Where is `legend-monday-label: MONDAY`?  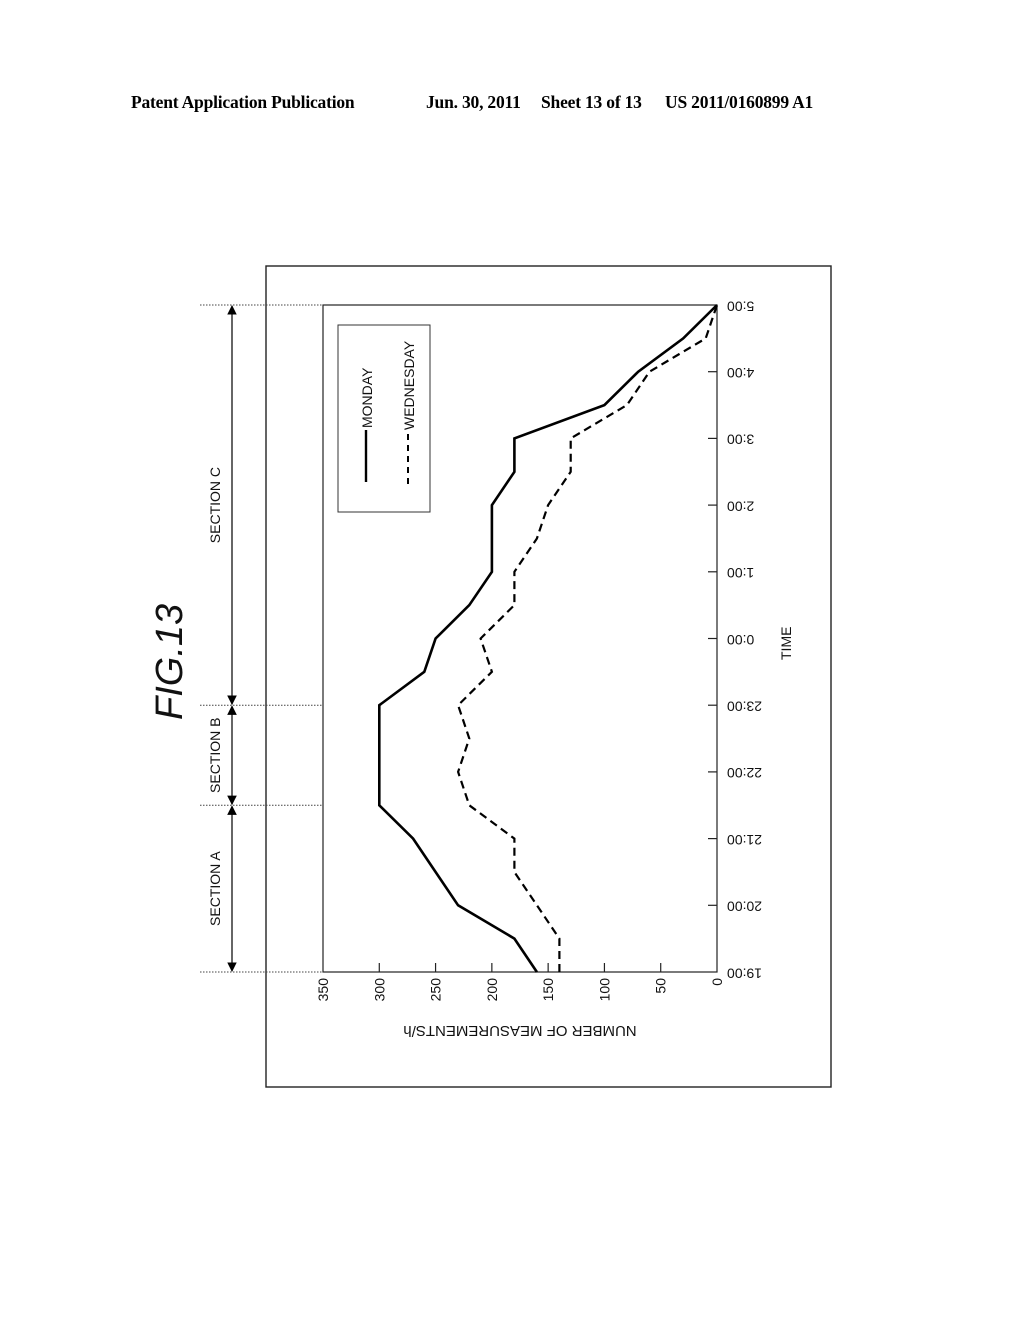 legend-monday-label: MONDAY is located at coordinates (367, 397).